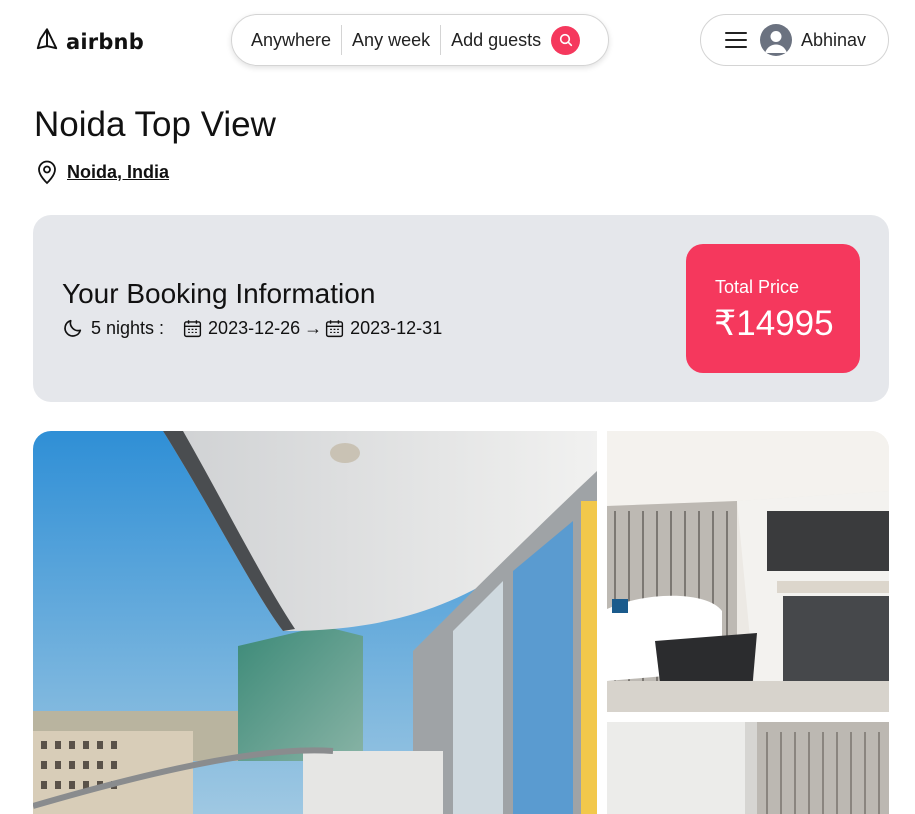 This screenshot has height=814, width=915. I want to click on nights-count: 5 nights :, so click(128, 327).